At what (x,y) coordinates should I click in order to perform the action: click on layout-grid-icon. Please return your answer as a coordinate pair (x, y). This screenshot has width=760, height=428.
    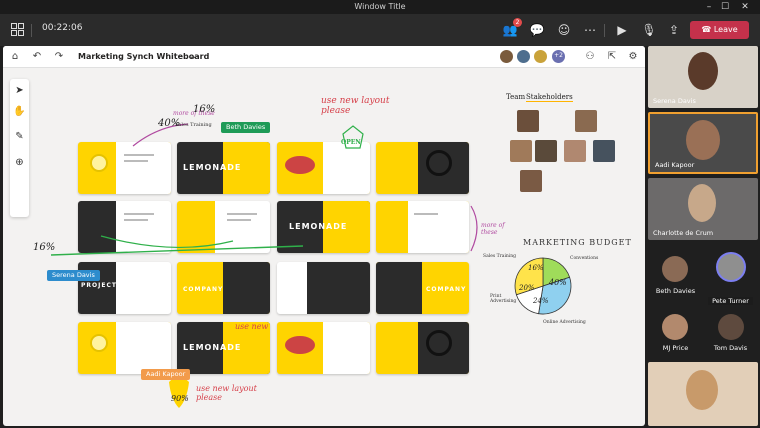
    Looking at the image, I should click on (17, 29).